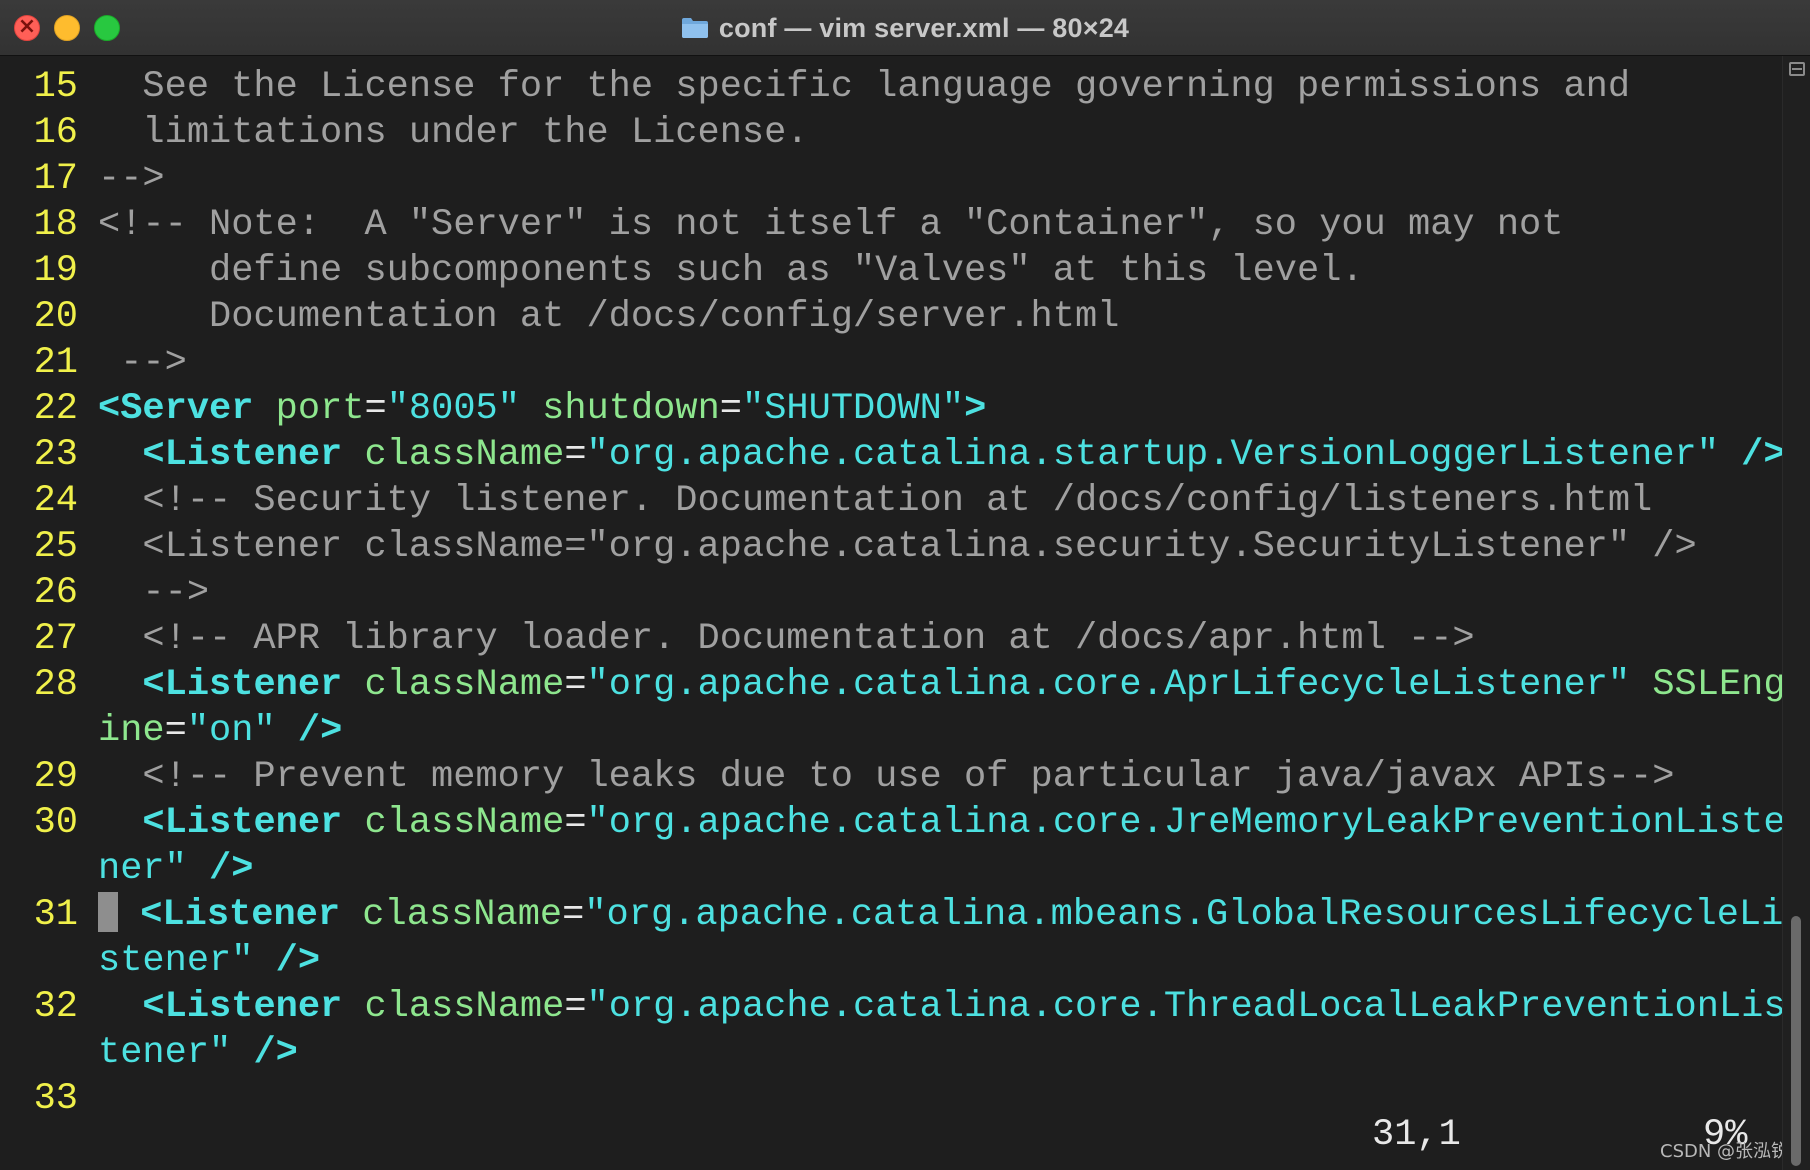 The height and width of the screenshot is (1170, 1810). I want to click on line-number: 21, so click(55, 363).